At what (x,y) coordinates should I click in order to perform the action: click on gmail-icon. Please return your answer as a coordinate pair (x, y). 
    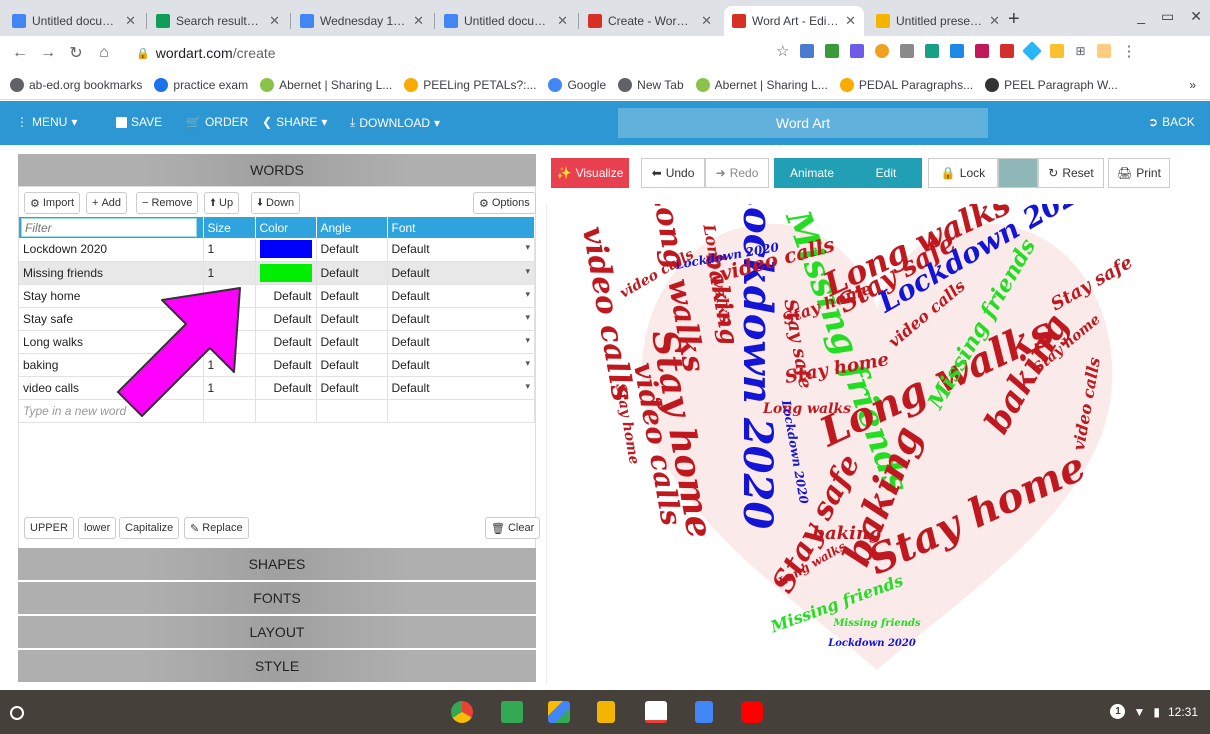
    Looking at the image, I should click on (656, 712).